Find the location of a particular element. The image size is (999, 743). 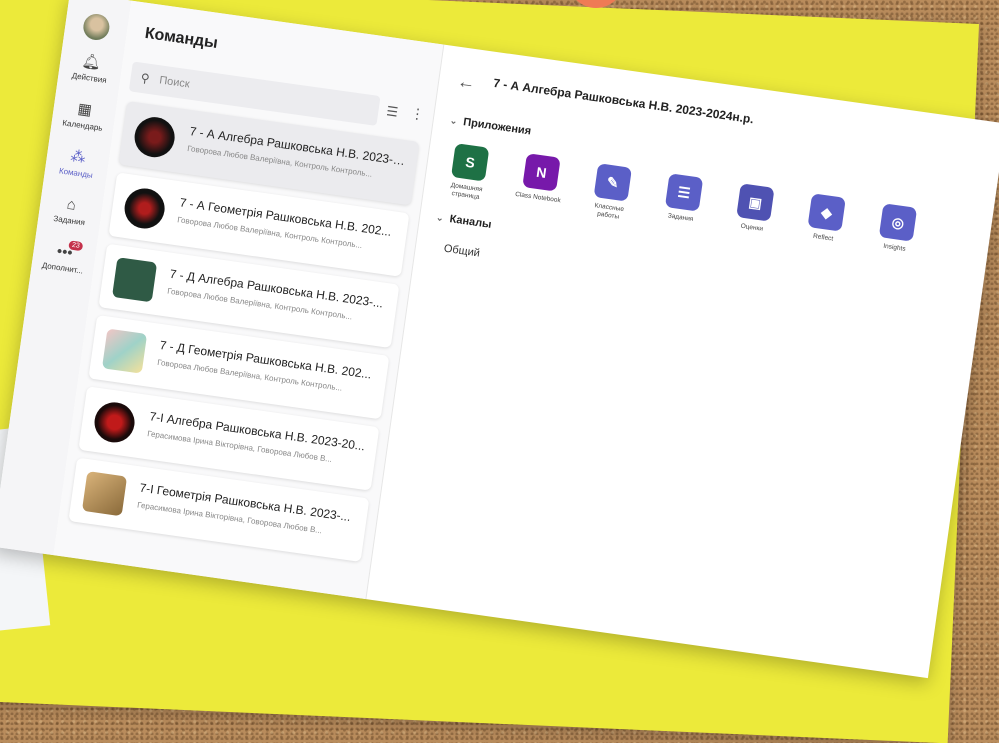

filter-icon: ☰ is located at coordinates (392, 111).